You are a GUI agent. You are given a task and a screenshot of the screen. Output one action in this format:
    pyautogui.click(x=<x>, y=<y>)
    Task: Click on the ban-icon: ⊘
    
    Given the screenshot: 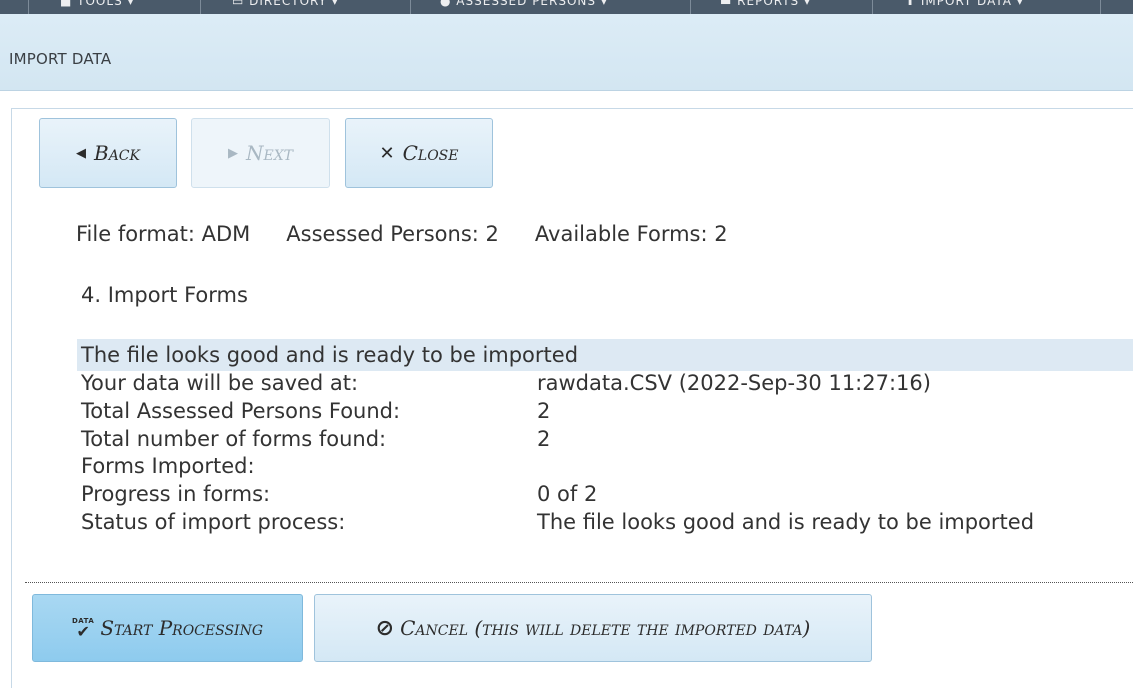 What is the action you would take?
    pyautogui.click(x=385, y=628)
    